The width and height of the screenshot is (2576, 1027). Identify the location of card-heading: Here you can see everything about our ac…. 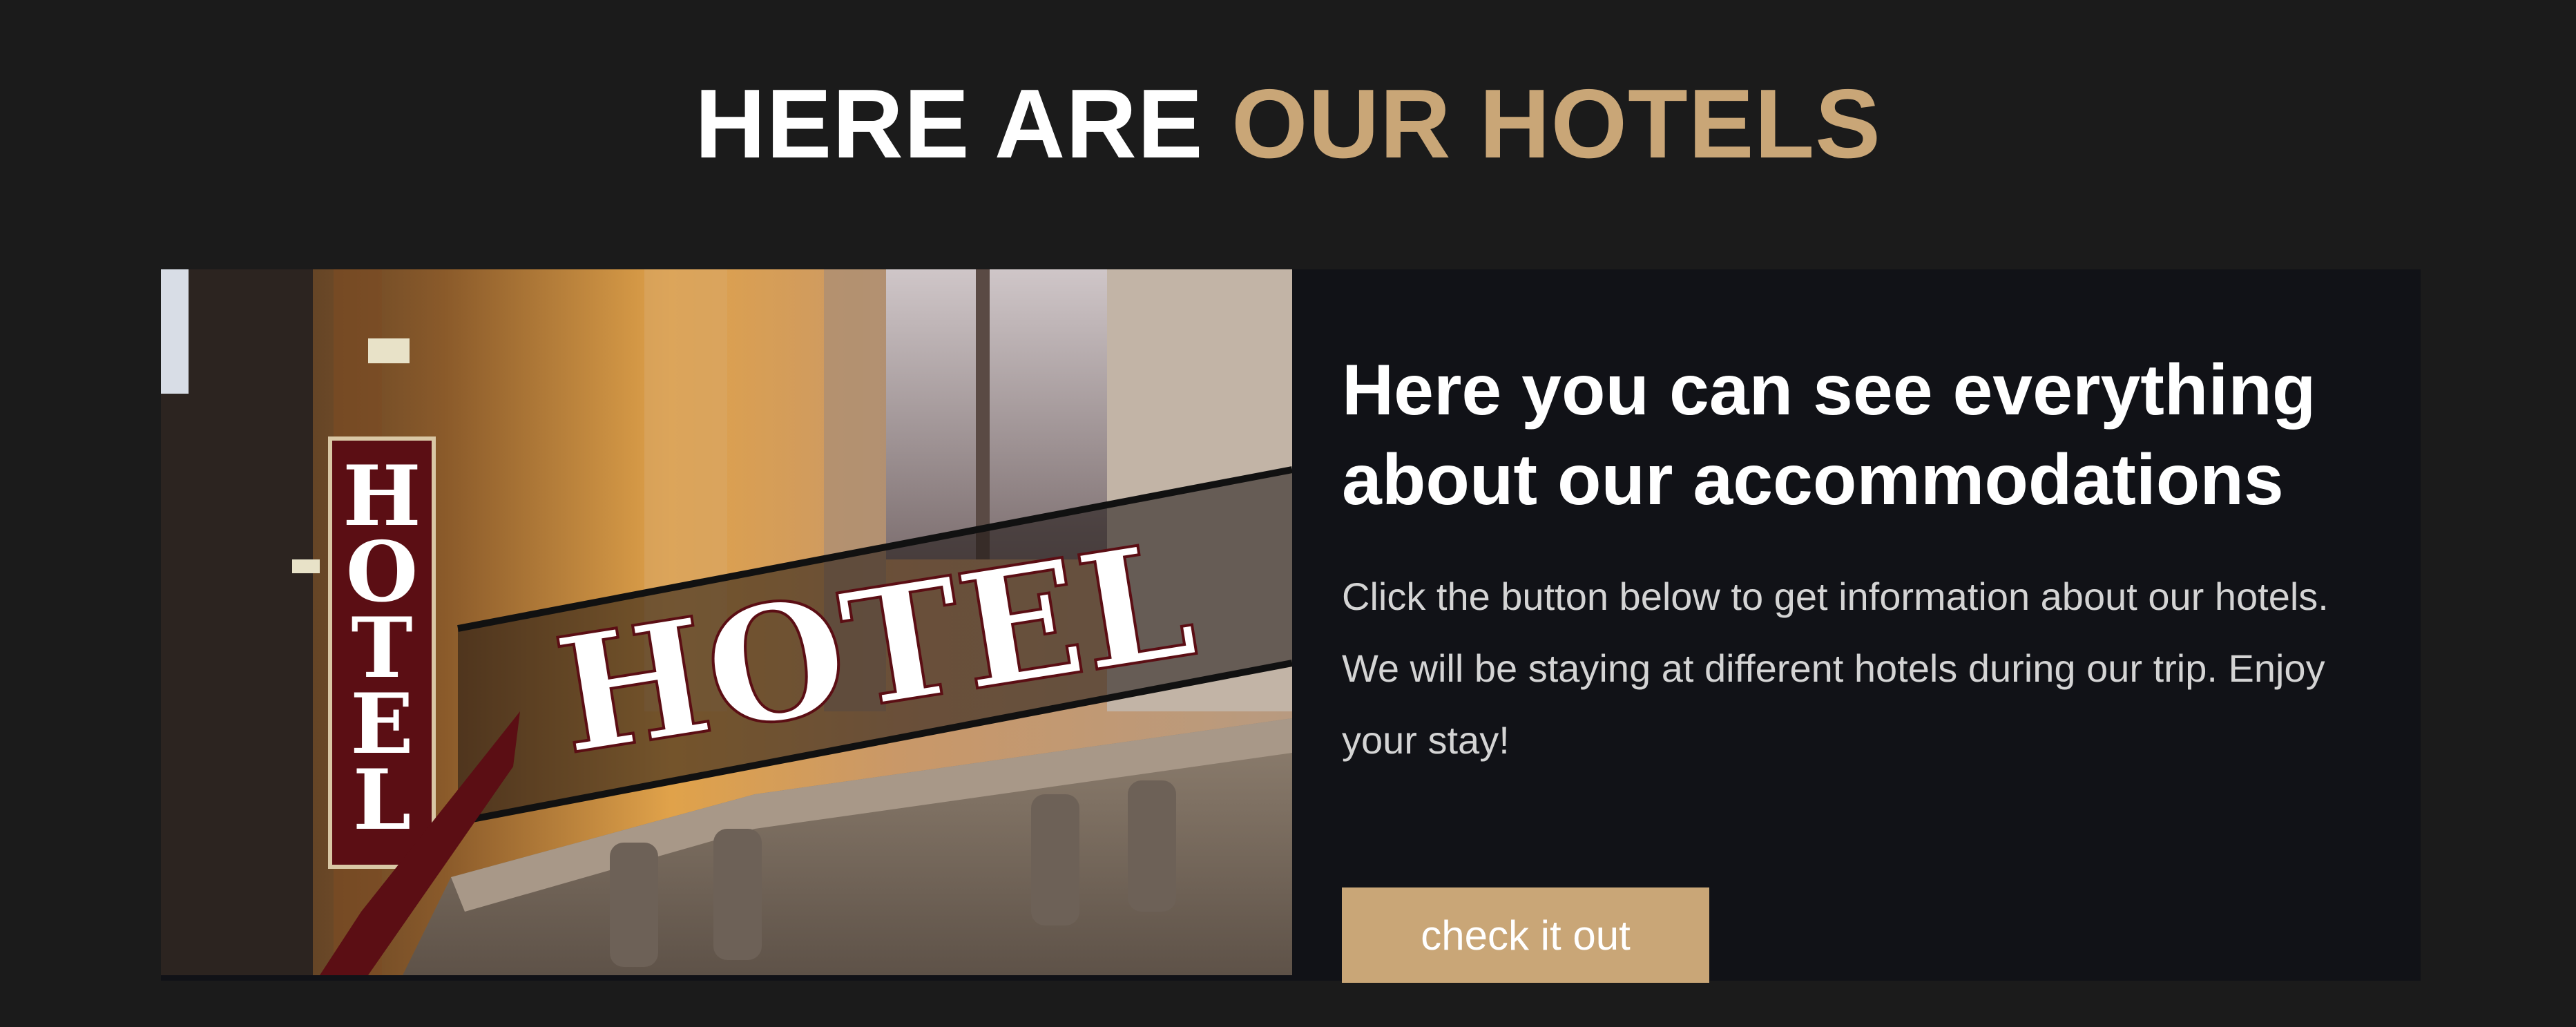
(1829, 435).